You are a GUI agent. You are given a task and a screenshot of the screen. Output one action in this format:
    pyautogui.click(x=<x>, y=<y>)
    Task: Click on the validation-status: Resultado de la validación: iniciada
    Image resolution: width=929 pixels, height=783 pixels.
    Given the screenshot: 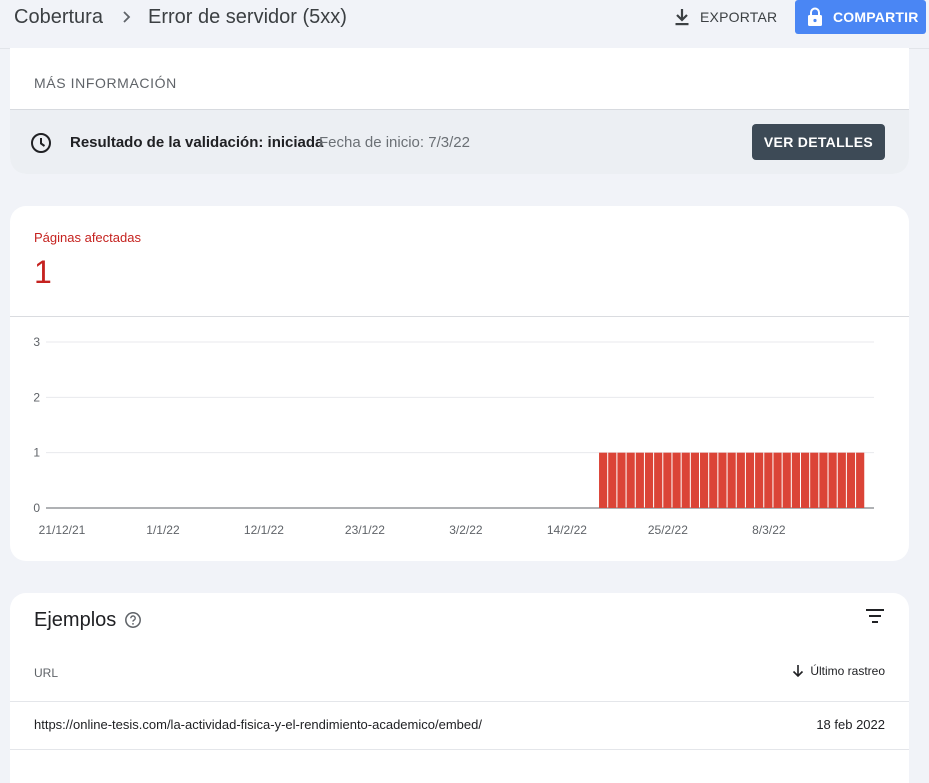 What is the action you would take?
    pyautogui.click(x=197, y=142)
    